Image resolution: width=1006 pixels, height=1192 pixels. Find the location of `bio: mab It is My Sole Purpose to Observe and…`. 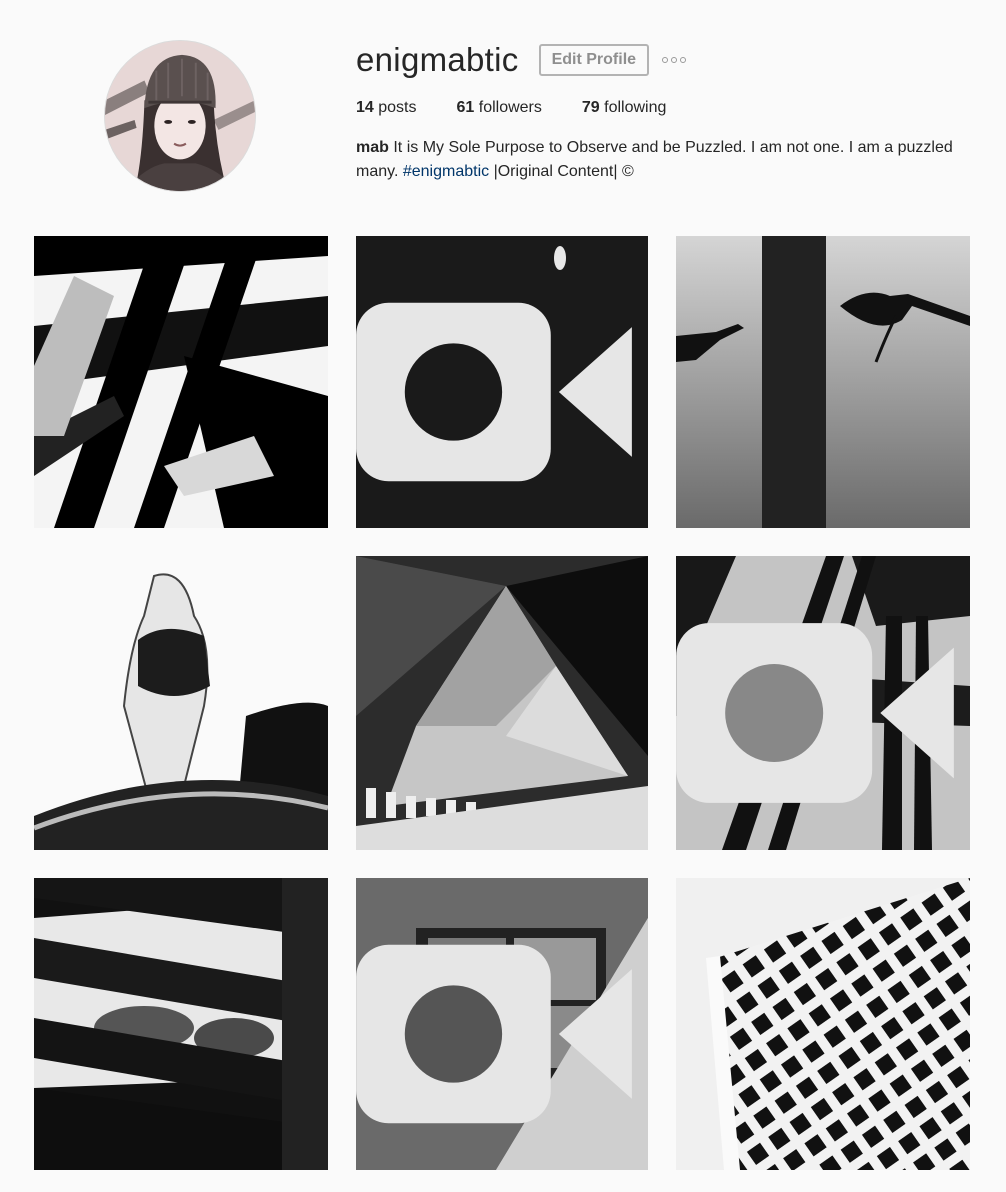

bio: mab It is My Sole Purpose to Observe and… is located at coordinates (656, 160).